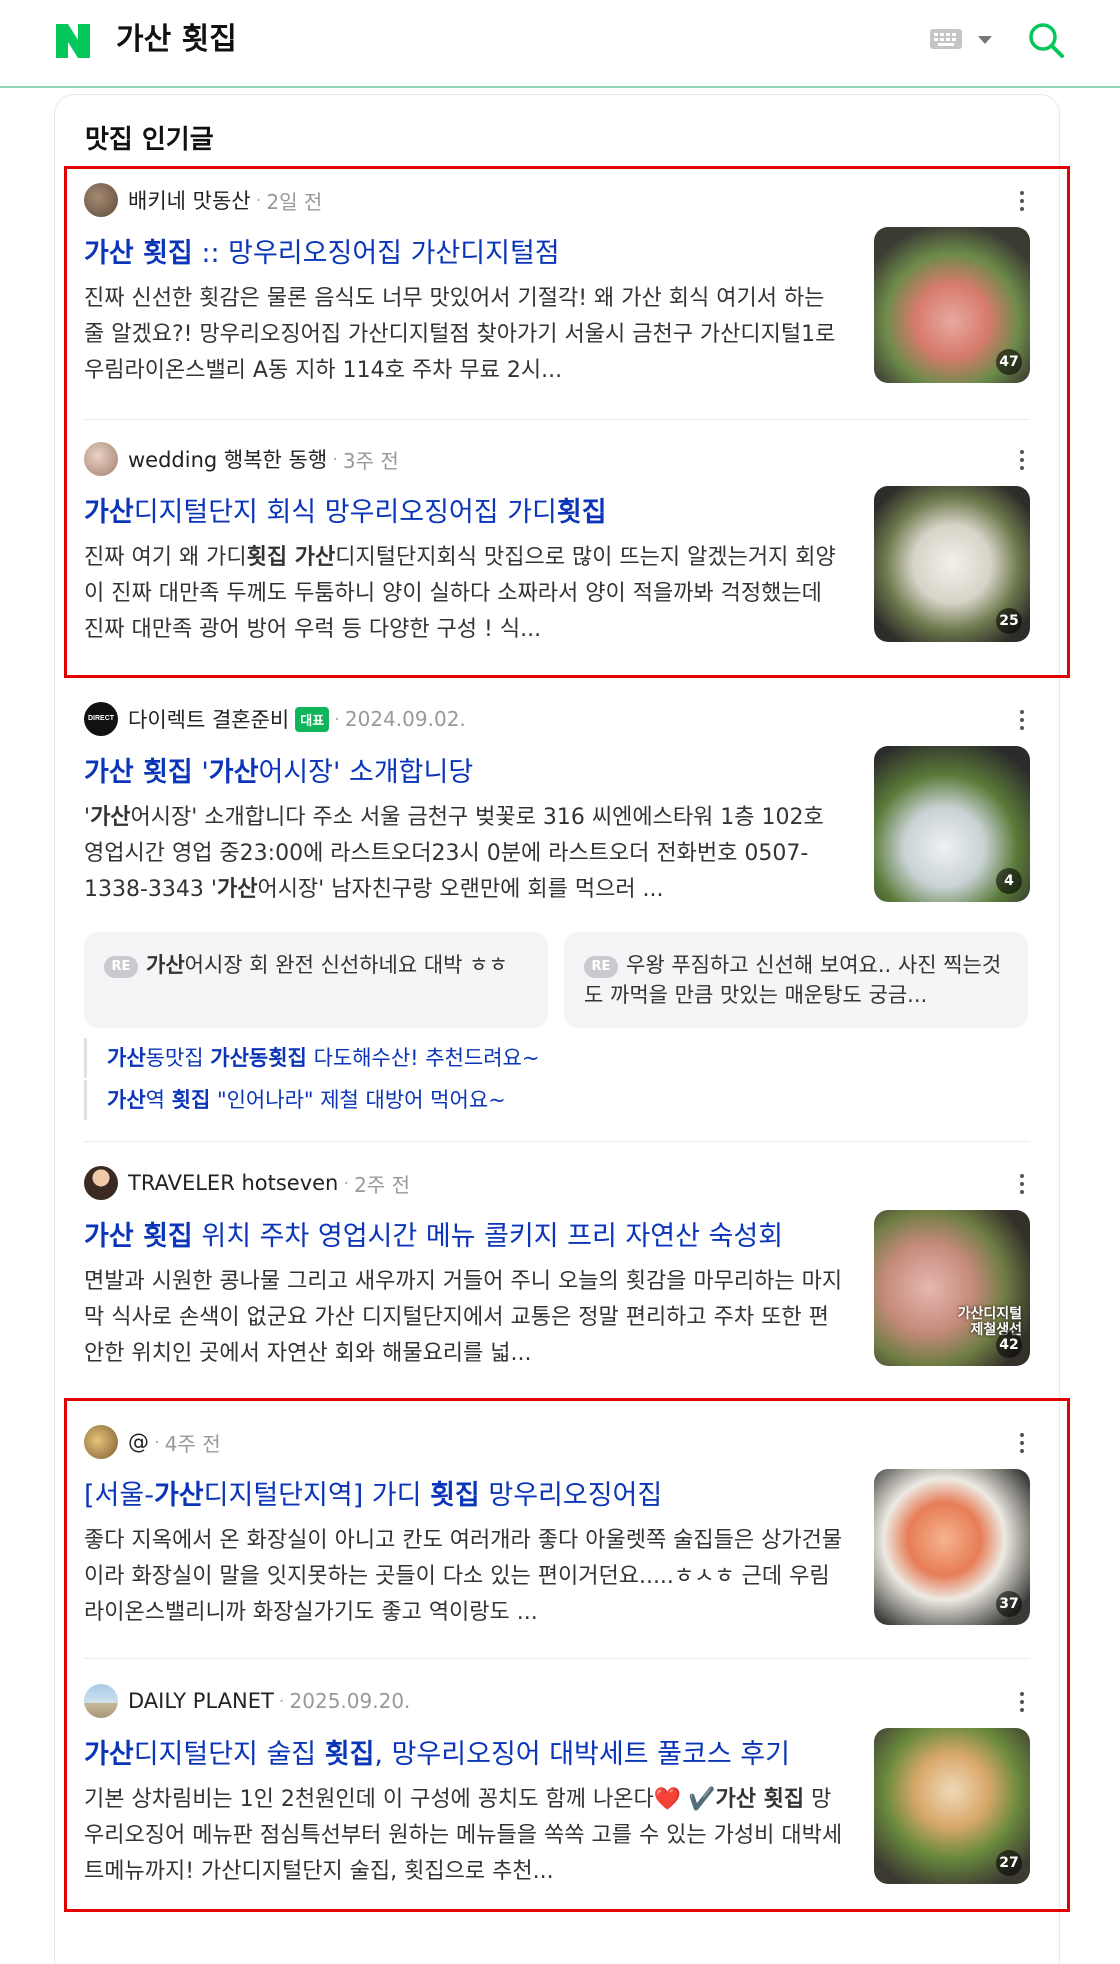 This screenshot has width=1120, height=1964. I want to click on post-title-link: 가산 횟집 :: 망우리오징어집 가산디지털점, so click(464, 250).